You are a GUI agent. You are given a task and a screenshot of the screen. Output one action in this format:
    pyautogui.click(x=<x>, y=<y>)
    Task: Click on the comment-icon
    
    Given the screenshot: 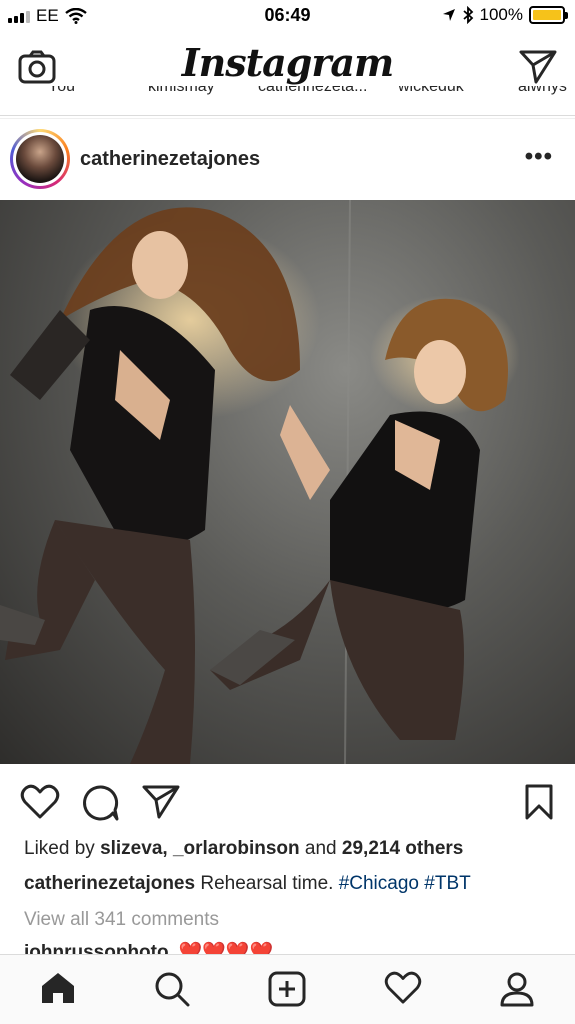 What is the action you would take?
    pyautogui.click(x=101, y=803)
    